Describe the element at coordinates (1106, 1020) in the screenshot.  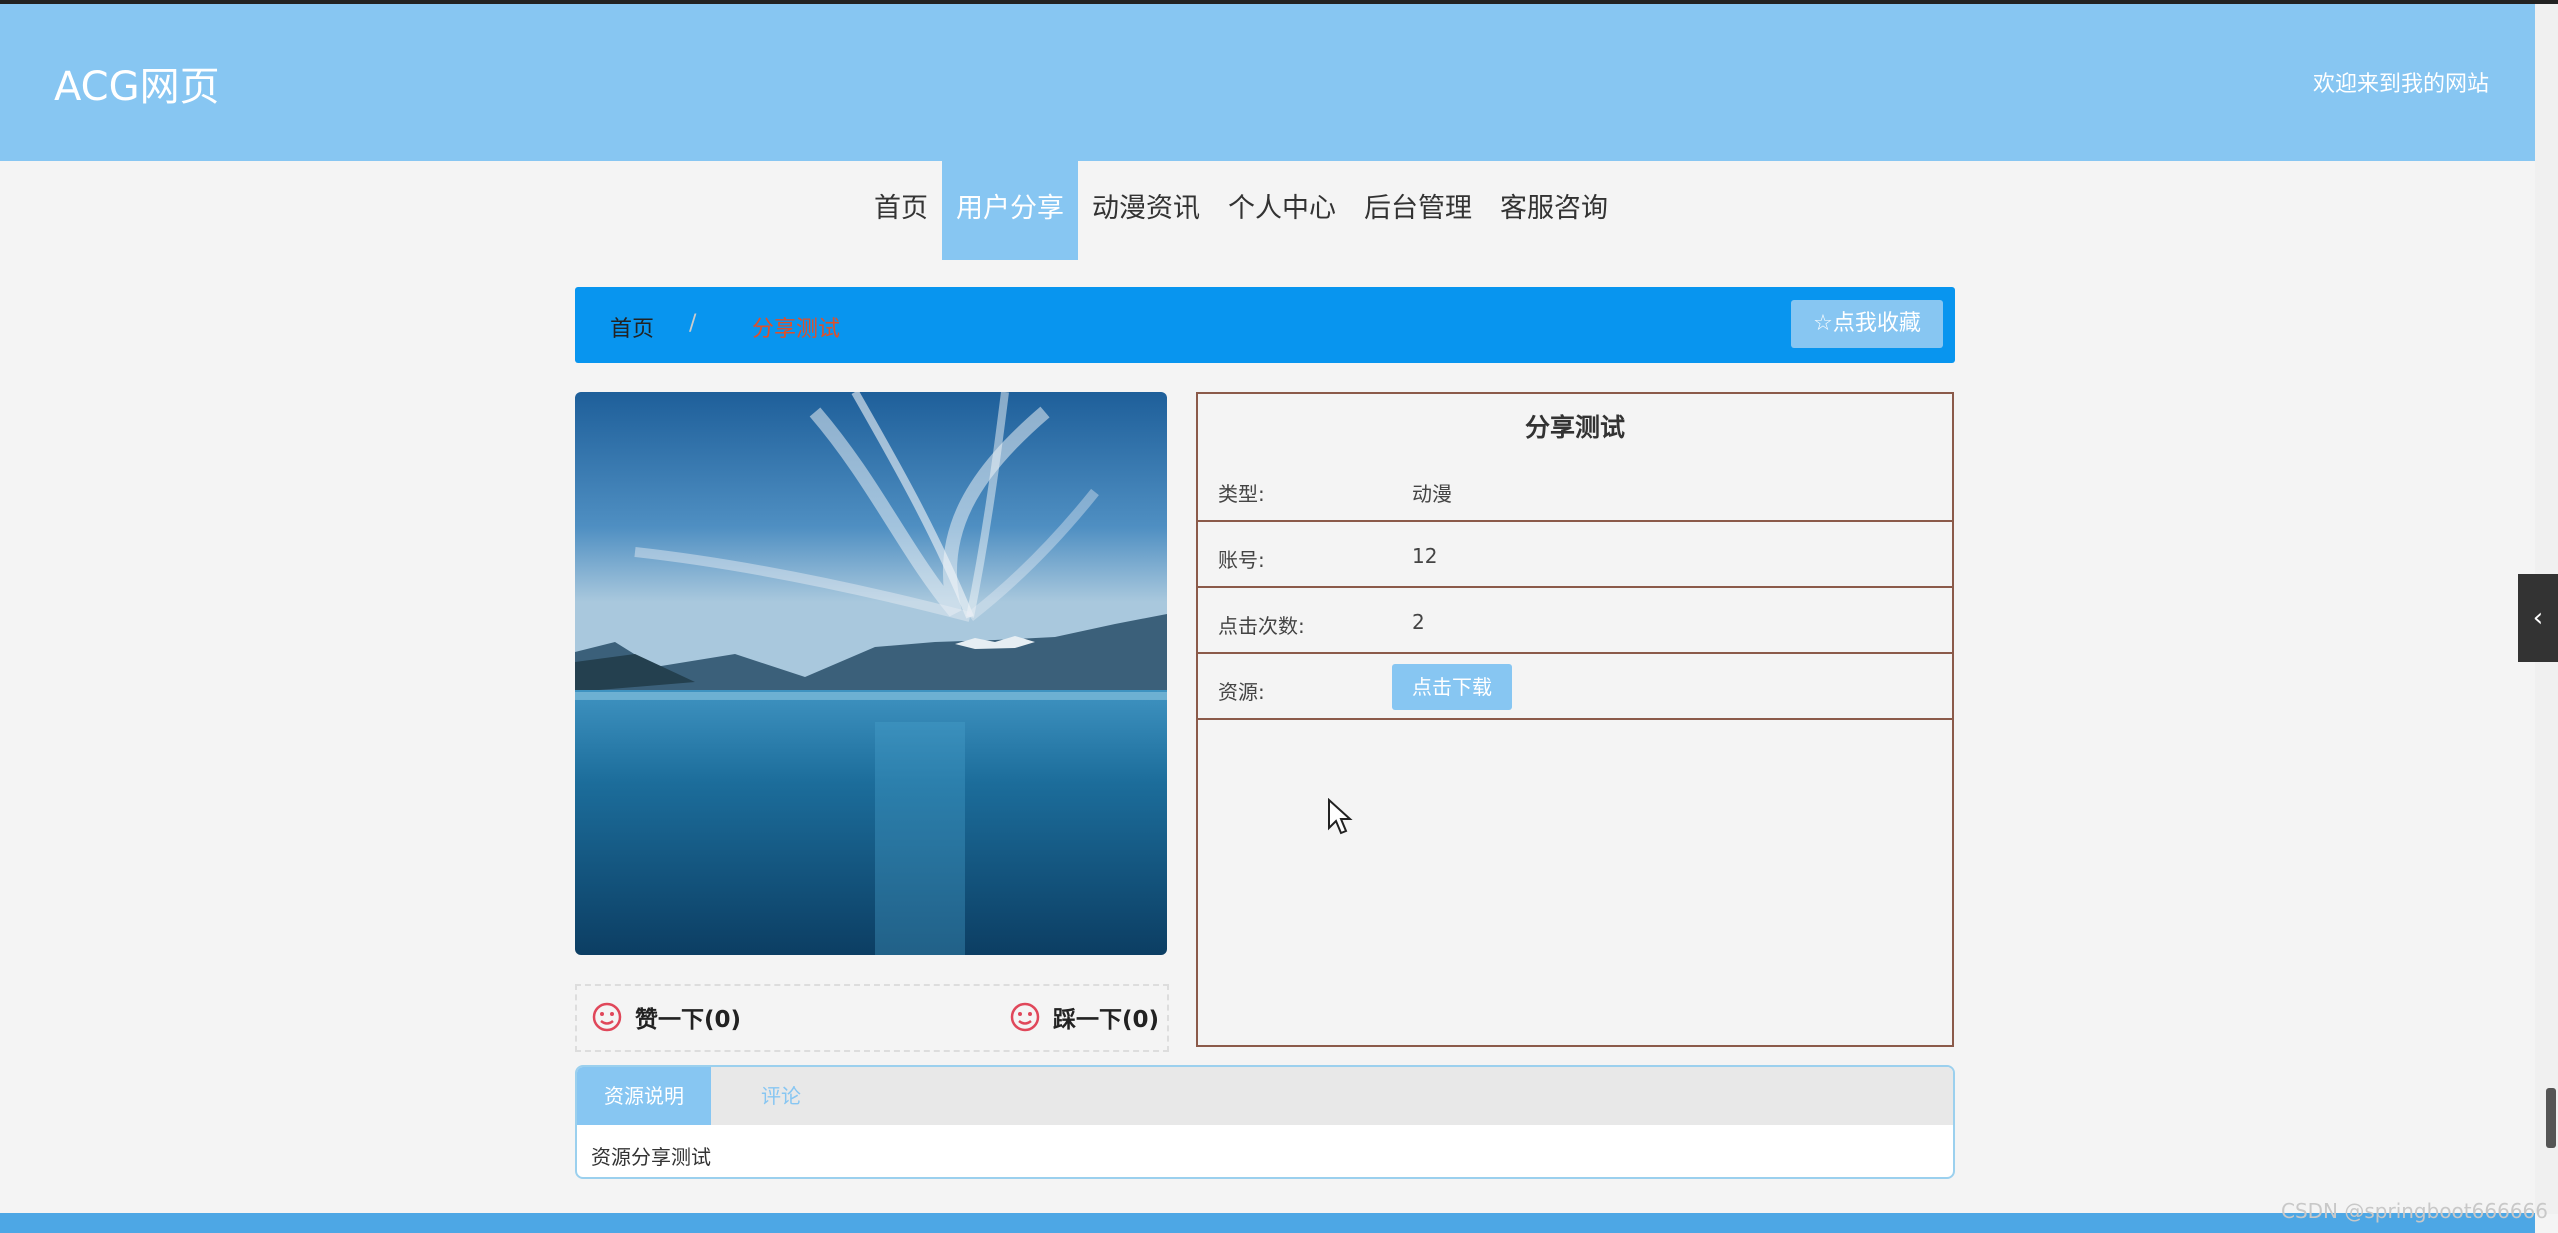
I see `dislike-label: 踩一下(0)` at that location.